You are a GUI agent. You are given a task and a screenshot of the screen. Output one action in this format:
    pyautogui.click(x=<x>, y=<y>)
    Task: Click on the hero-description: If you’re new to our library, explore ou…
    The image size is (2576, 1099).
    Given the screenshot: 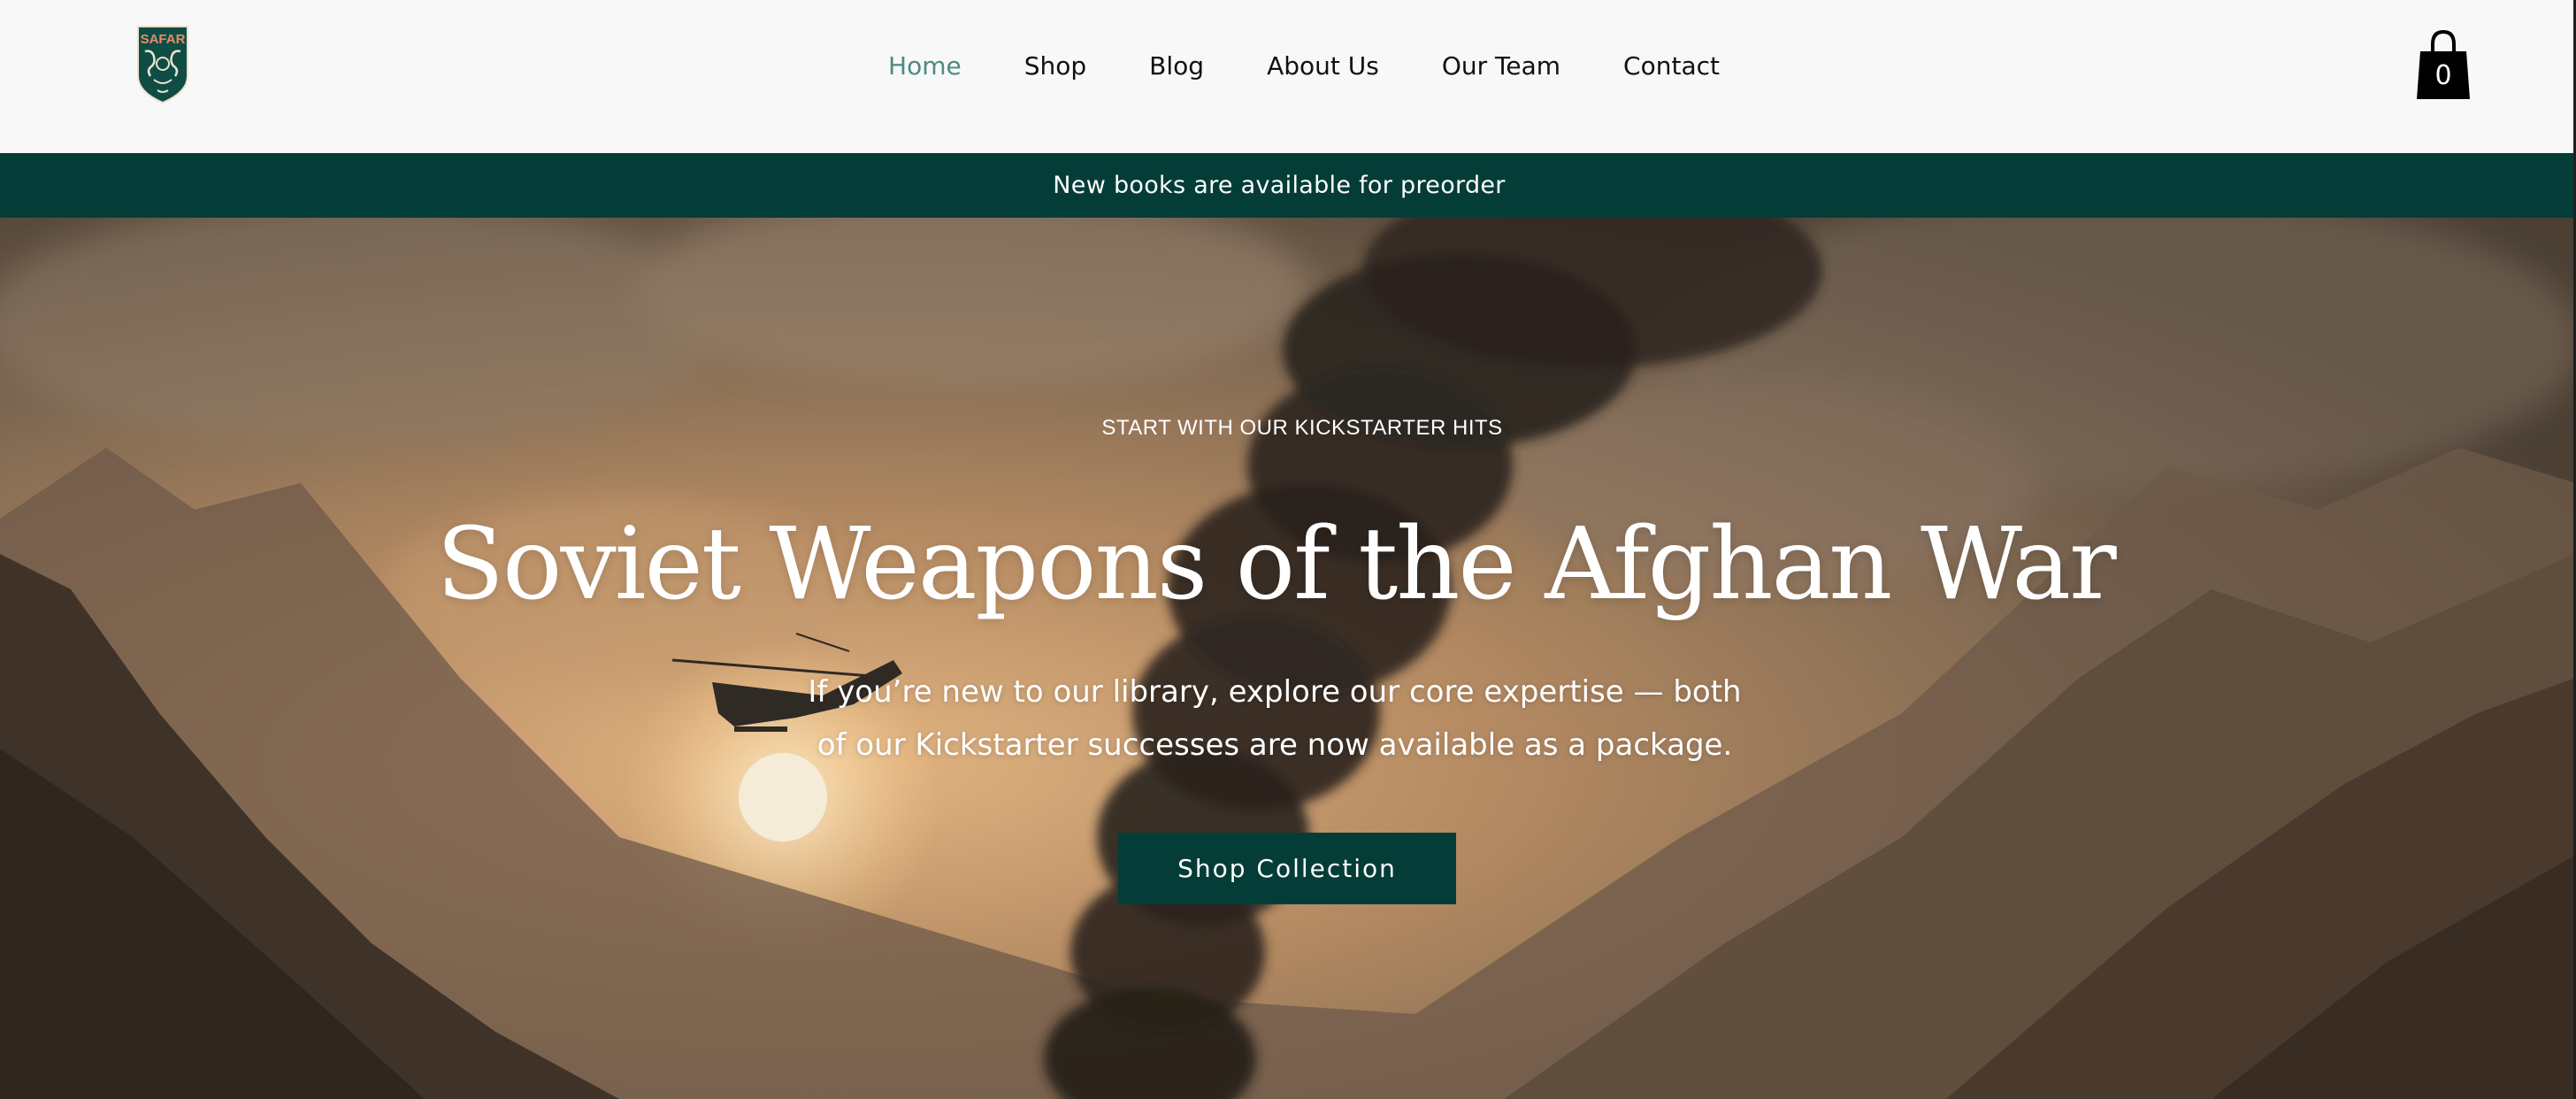 What is the action you would take?
    pyautogui.click(x=1275, y=718)
    